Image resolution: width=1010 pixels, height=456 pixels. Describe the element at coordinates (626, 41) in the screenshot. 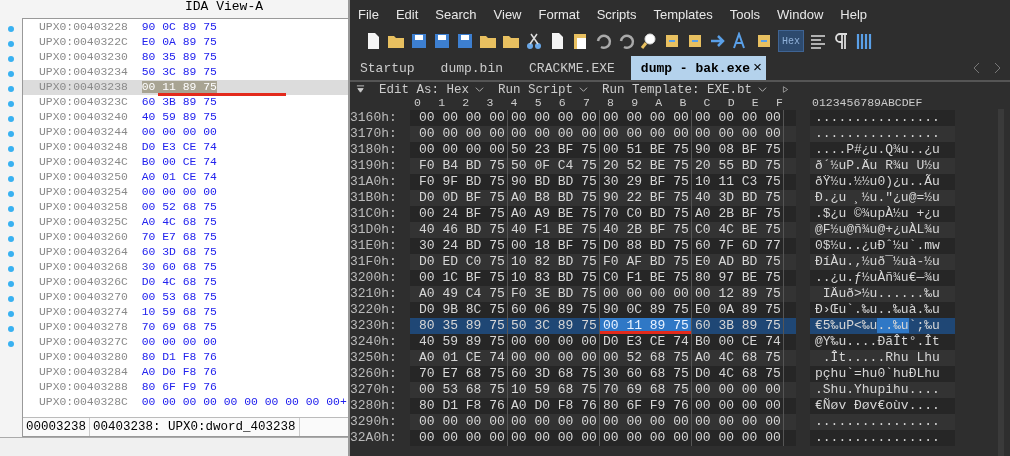

I see `redo-icon` at that location.